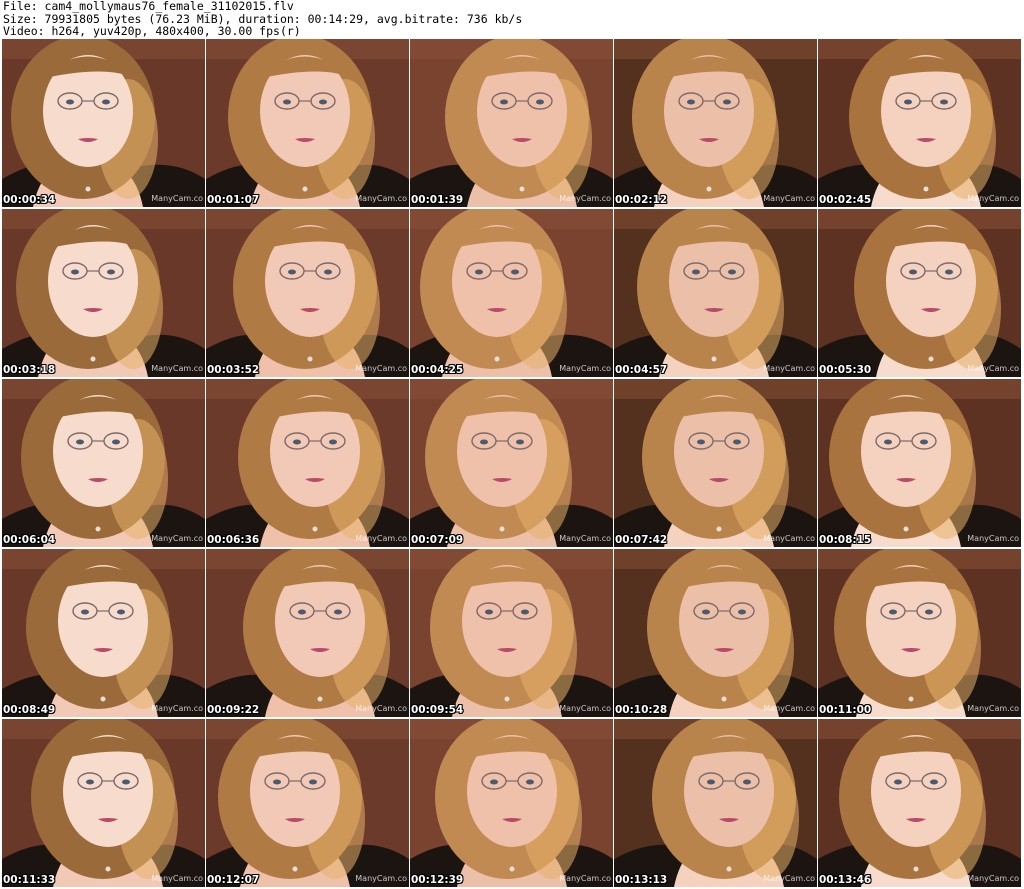  I want to click on video-thumbnail: 00:09:54 ManyCam.co, so click(511, 633).